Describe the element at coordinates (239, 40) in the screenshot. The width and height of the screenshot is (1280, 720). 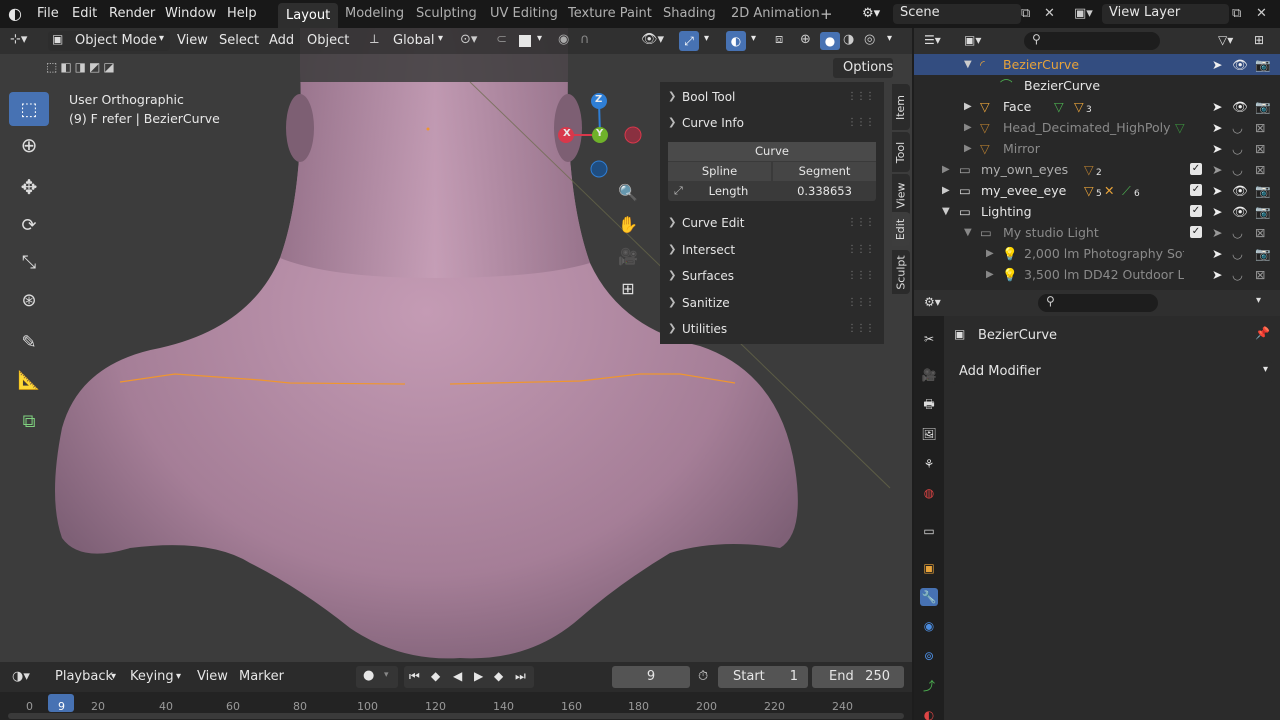
I see `viewport-menu-select: Select` at that location.